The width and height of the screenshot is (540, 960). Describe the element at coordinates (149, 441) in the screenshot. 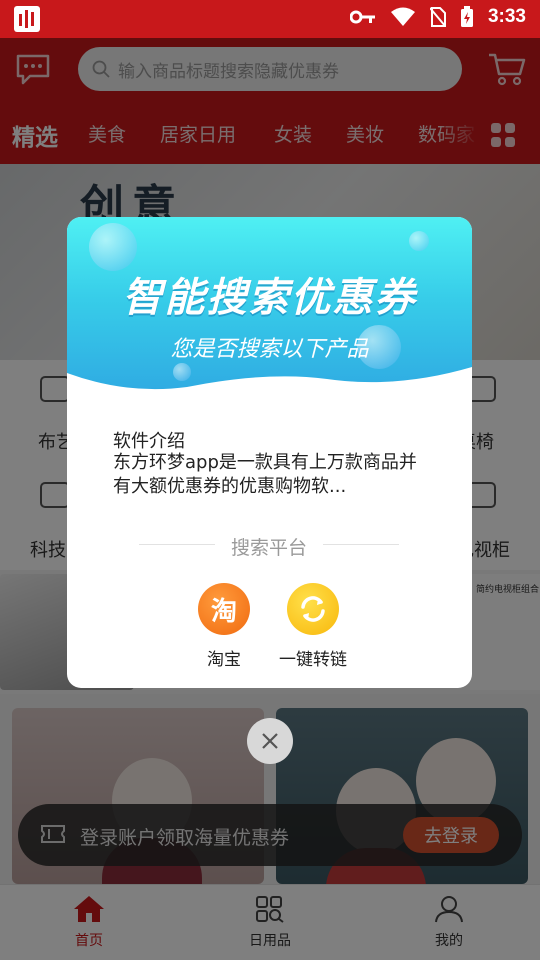

I see `intro-title: 软件介绍` at that location.